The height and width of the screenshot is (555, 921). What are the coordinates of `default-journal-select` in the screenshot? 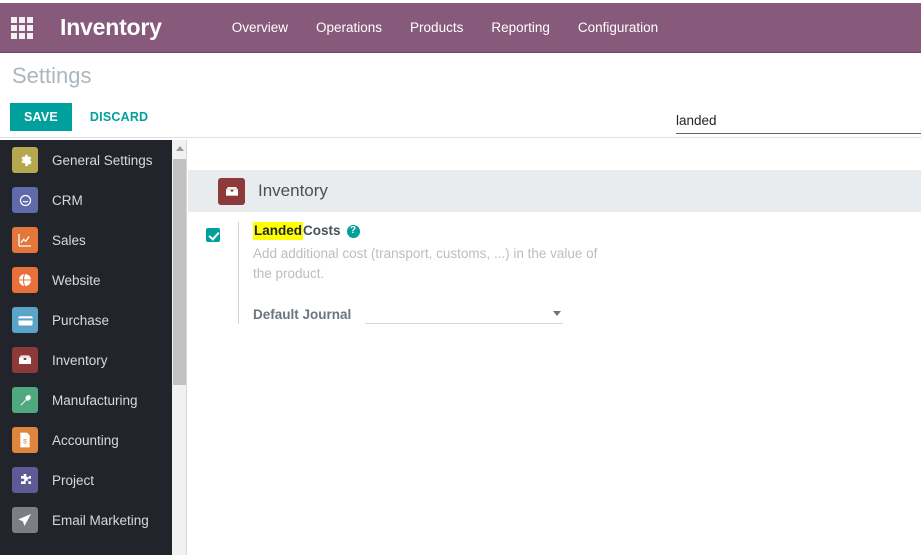 It's located at (464, 314).